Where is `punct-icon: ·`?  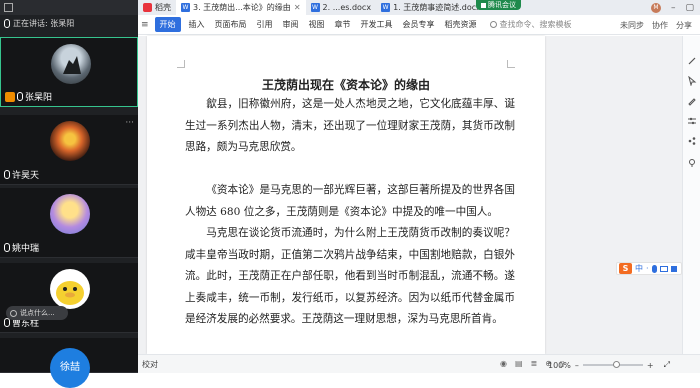 punct-icon: · is located at coordinates (647, 268).